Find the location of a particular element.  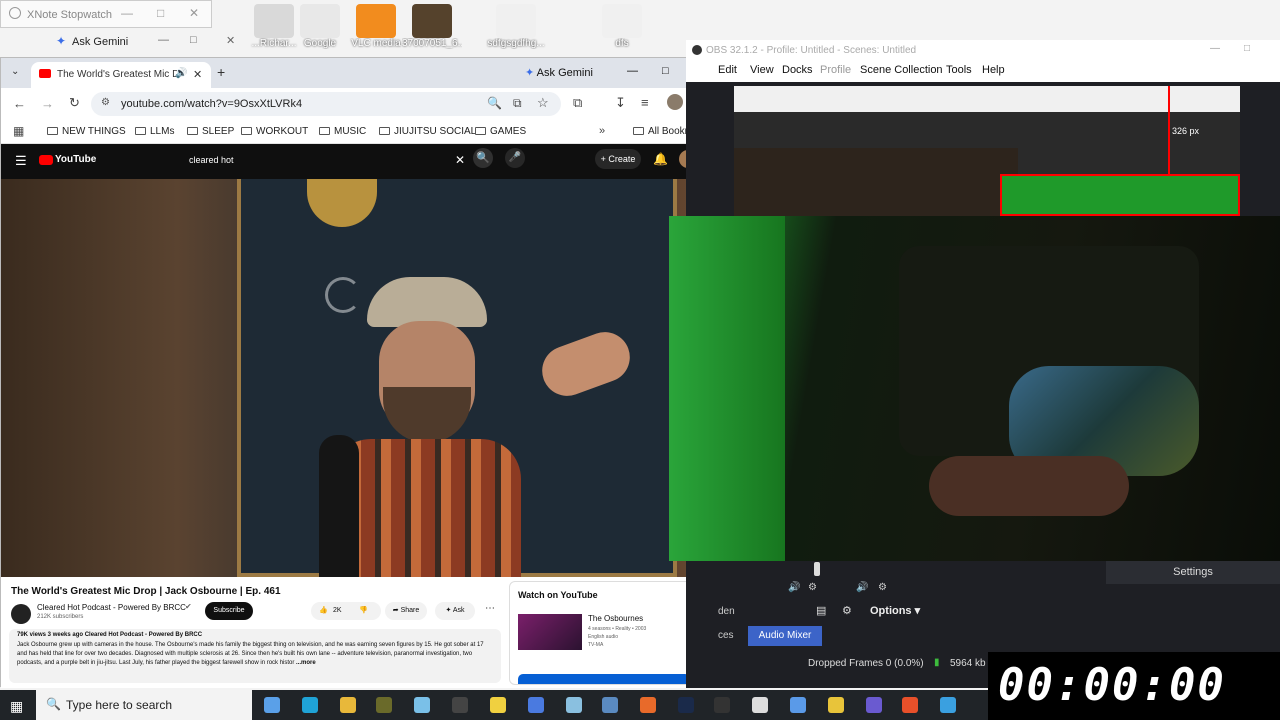

tab-audio-icon: 🔊 is located at coordinates (181, 73).